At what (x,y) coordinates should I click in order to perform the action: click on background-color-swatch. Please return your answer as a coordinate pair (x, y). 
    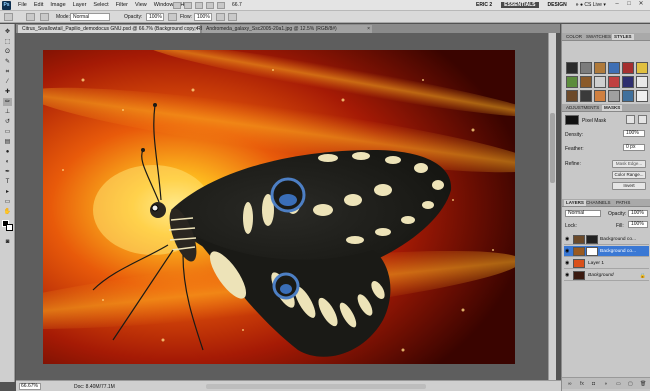
    Looking at the image, I should click on (9, 227).